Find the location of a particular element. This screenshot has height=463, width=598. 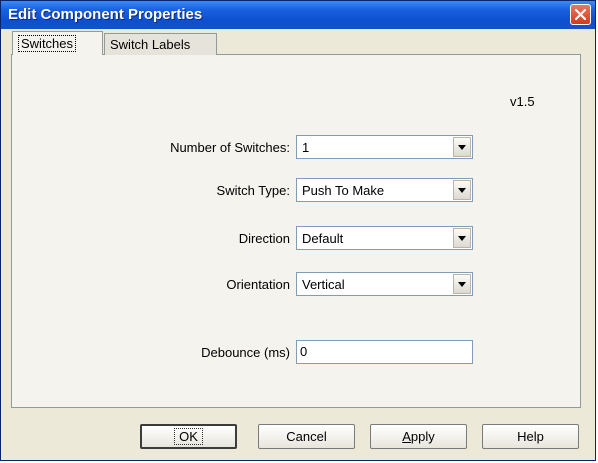

apply-button-label: Apply is located at coordinates (418, 436).